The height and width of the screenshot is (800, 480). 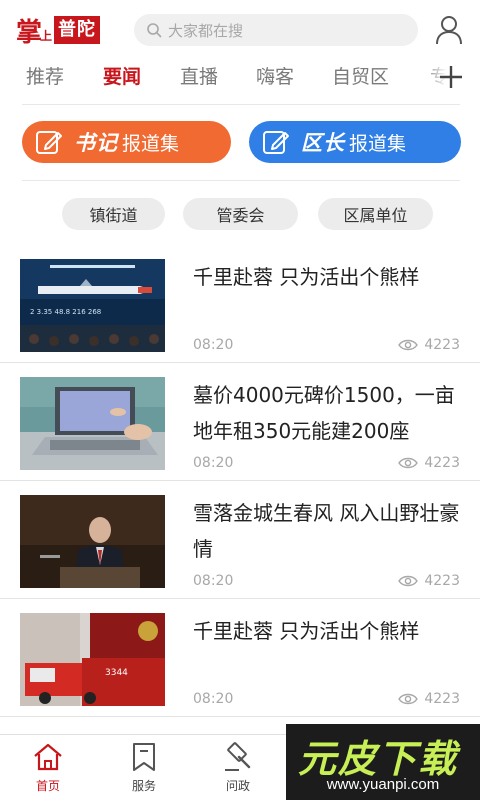 I want to click on bookmark-icon, so click(x=144, y=757).